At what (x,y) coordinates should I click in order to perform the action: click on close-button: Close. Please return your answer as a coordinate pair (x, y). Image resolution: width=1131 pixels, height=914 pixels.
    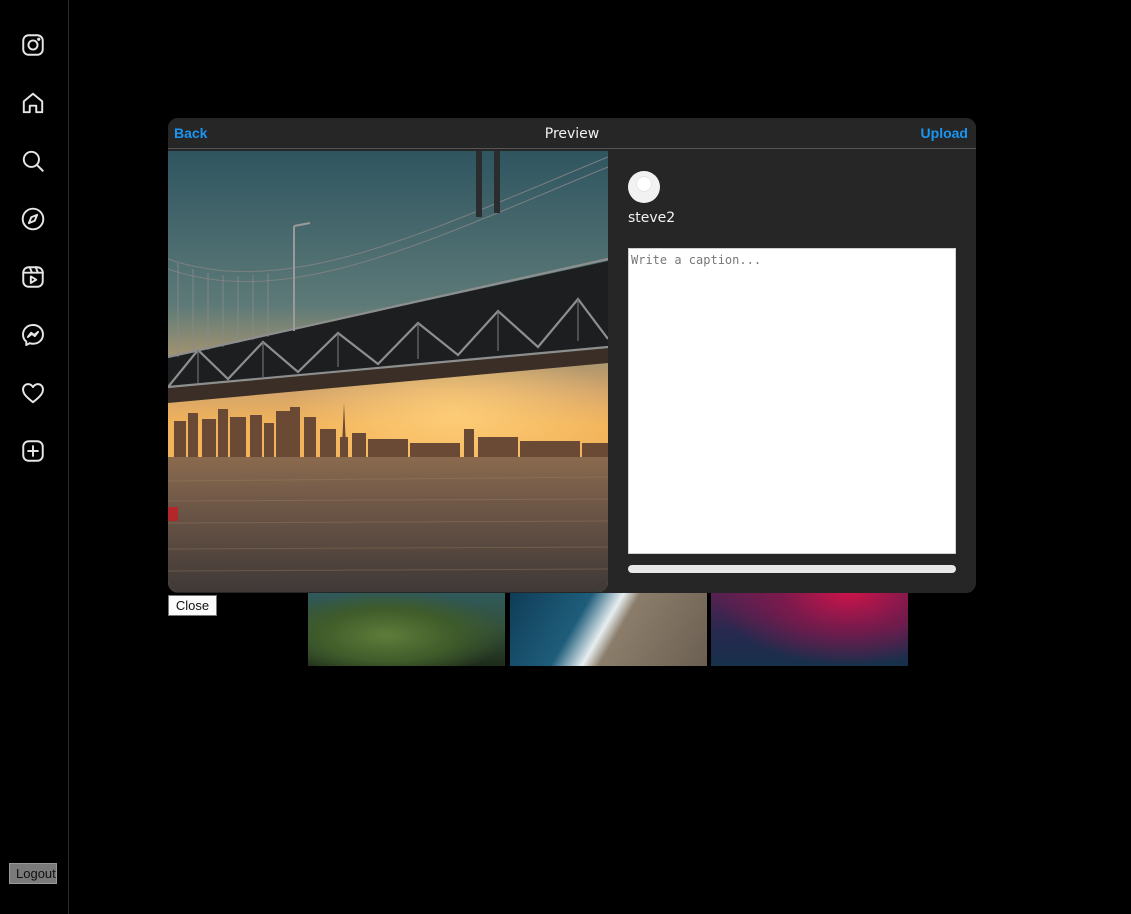
    Looking at the image, I should click on (192, 605).